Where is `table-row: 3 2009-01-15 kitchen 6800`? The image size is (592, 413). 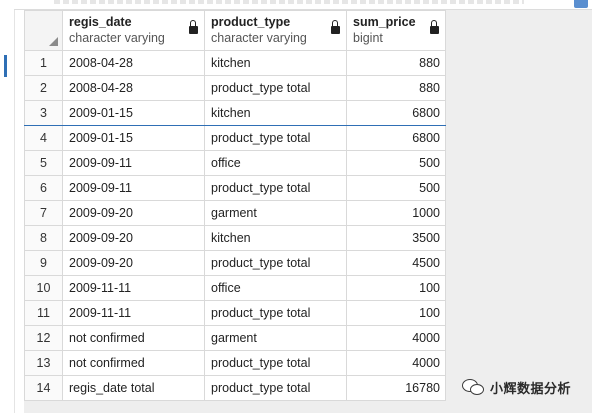 table-row: 3 2009-01-15 kitchen 6800 is located at coordinates (235, 113).